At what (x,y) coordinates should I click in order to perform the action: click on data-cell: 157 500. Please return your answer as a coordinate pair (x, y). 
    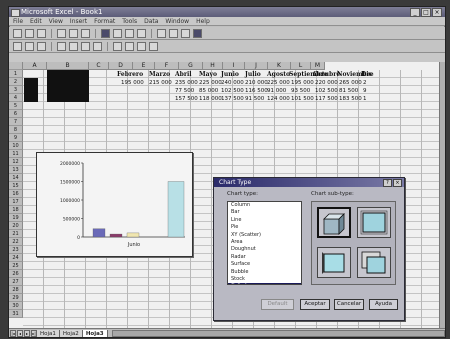
    Looking at the image, I should click on (186, 99).